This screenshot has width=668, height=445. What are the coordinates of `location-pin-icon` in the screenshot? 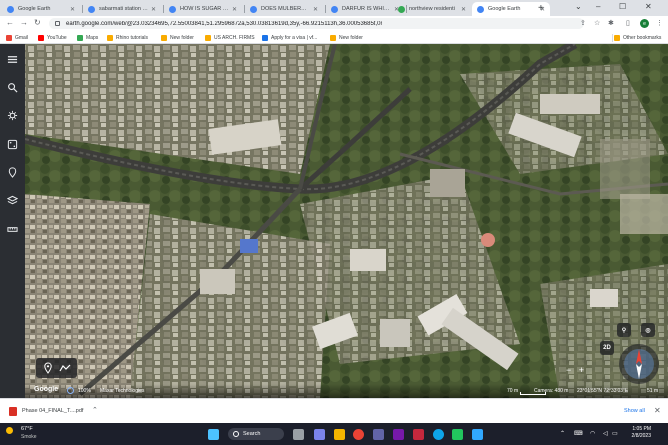 It's located at (48, 368).